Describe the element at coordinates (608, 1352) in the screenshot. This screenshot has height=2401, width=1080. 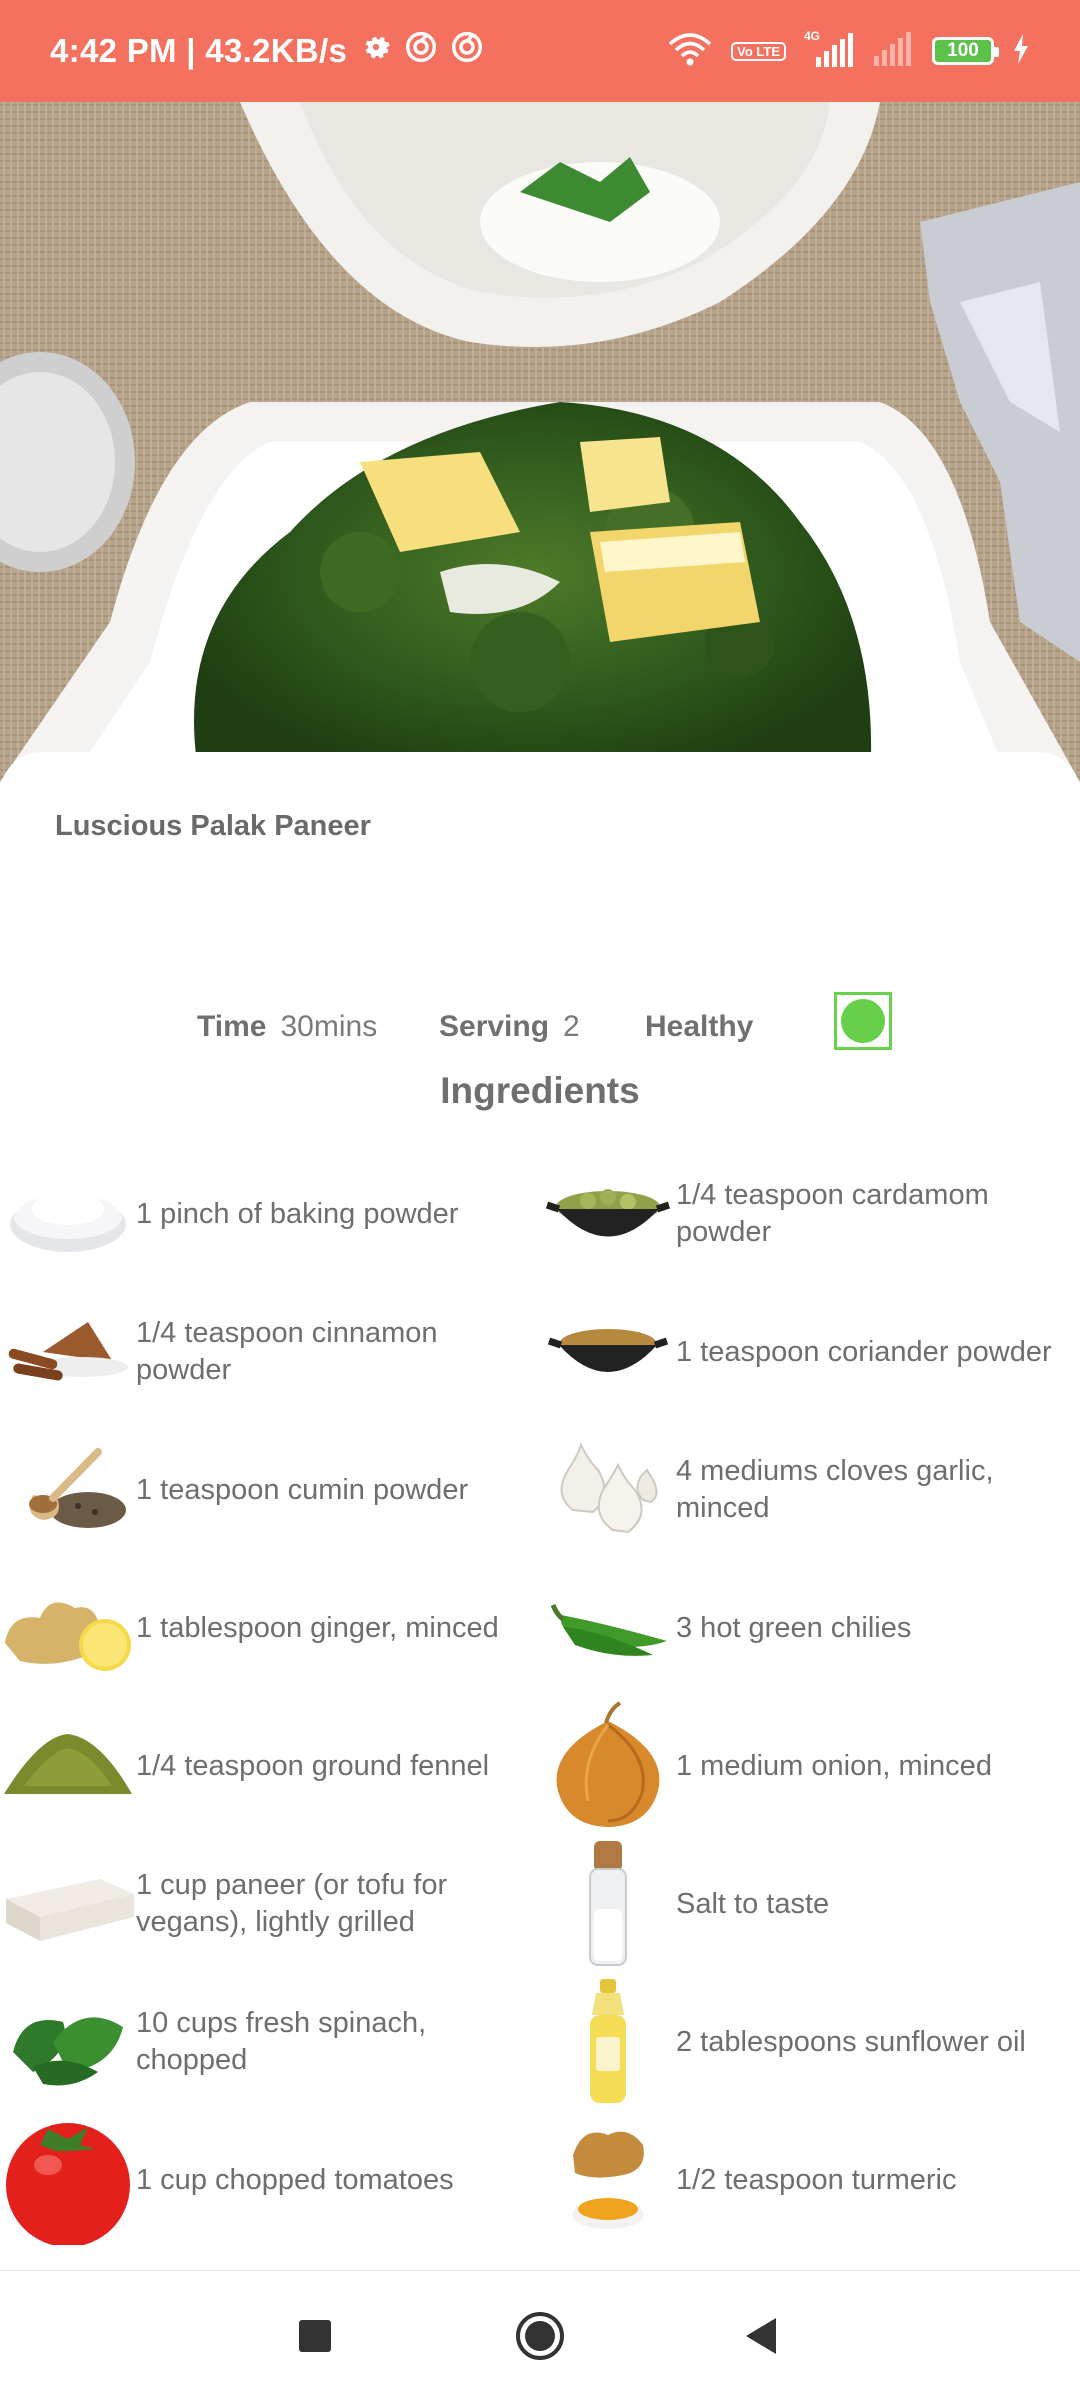
I see `coriander-icon` at that location.